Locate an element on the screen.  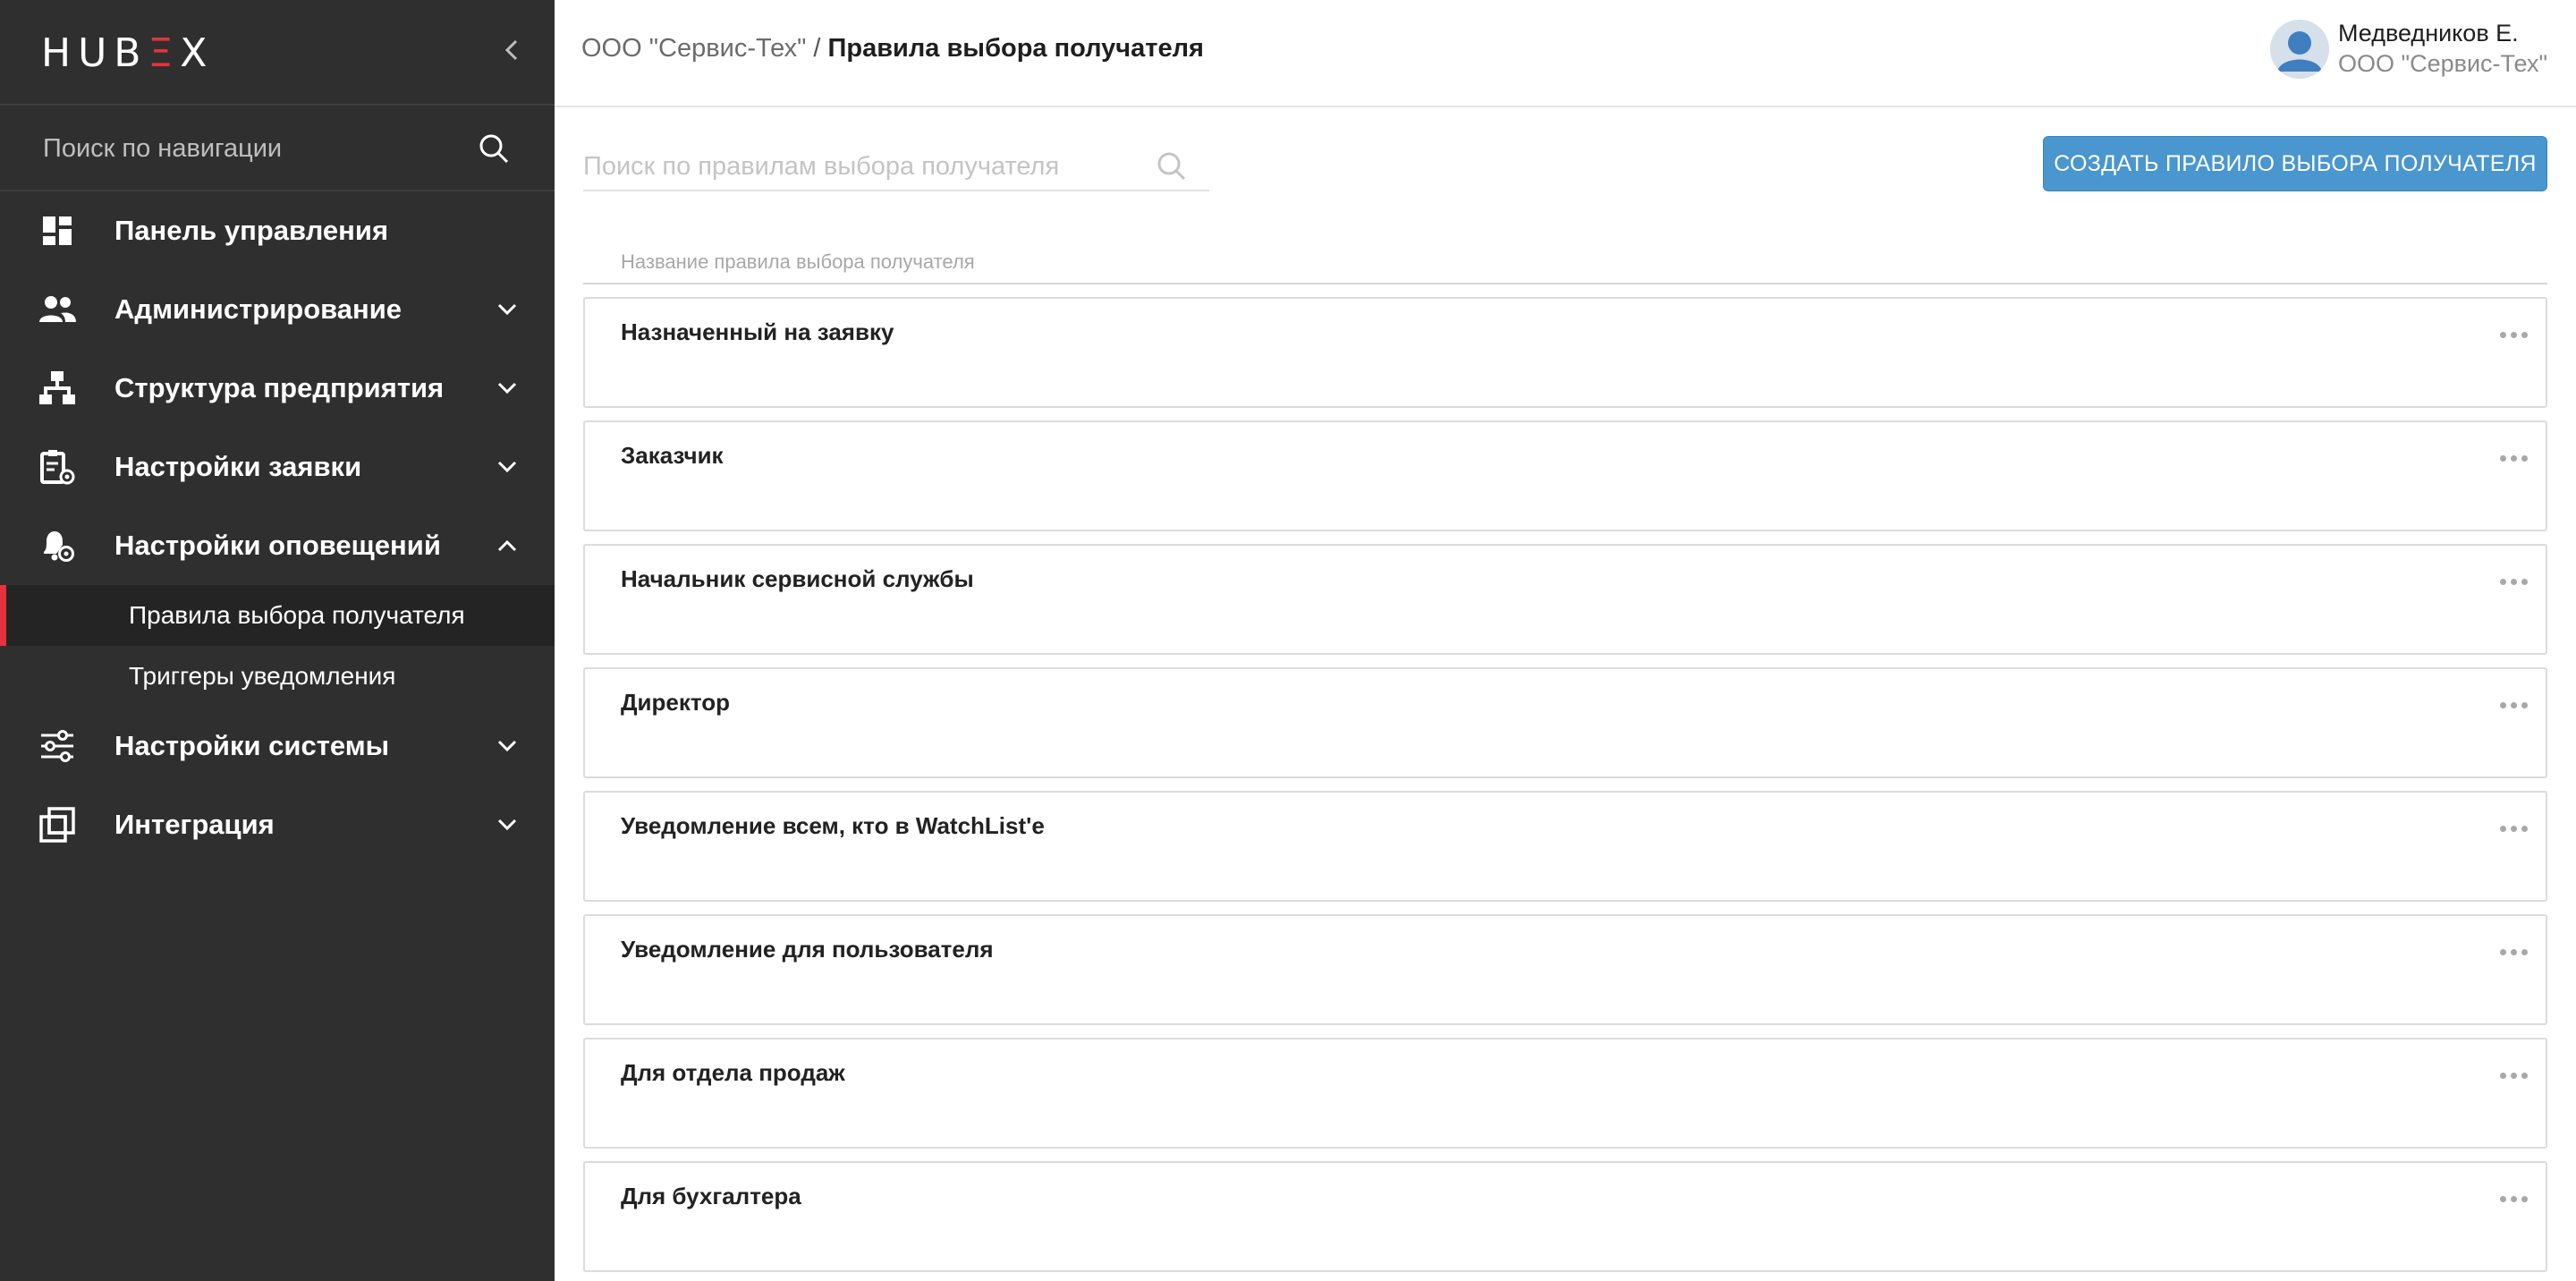
rule-row: Заказчик is located at coordinates (1565, 475).